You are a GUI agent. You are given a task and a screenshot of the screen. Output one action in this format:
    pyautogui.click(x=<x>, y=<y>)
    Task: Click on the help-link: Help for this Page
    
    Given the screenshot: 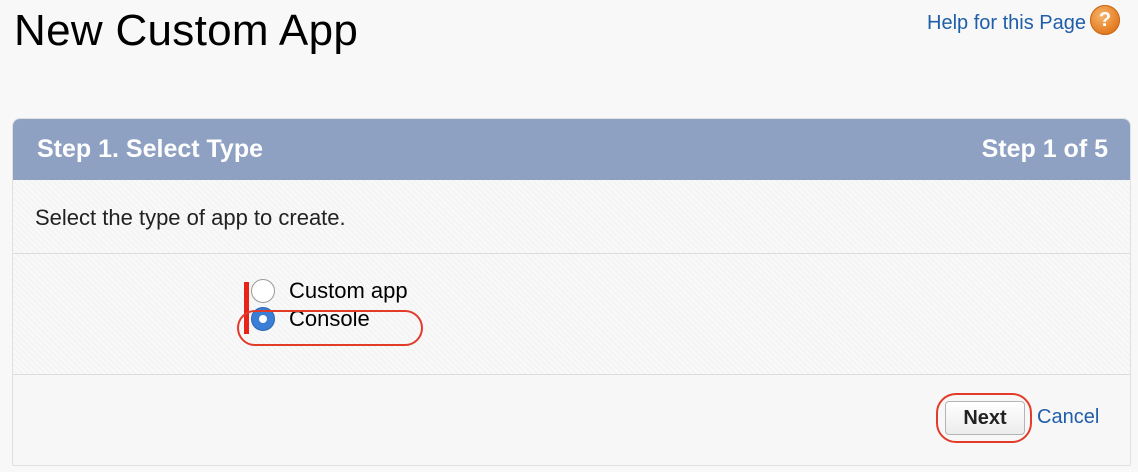 What is the action you would take?
    pyautogui.click(x=1006, y=23)
    